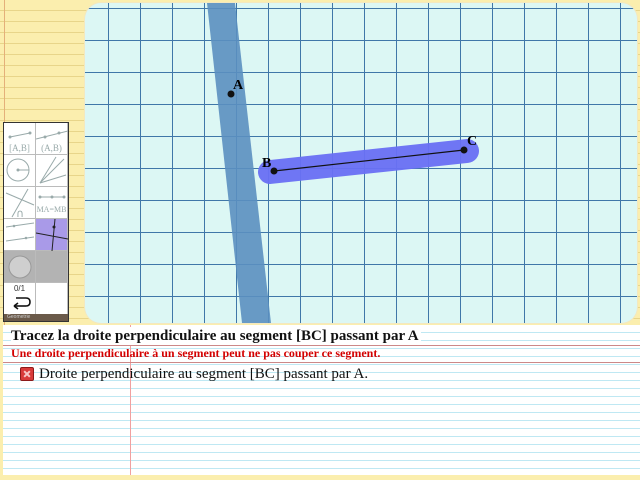 This screenshot has height=480, width=640. I want to click on circle-tool-icon, so click(18, 170).